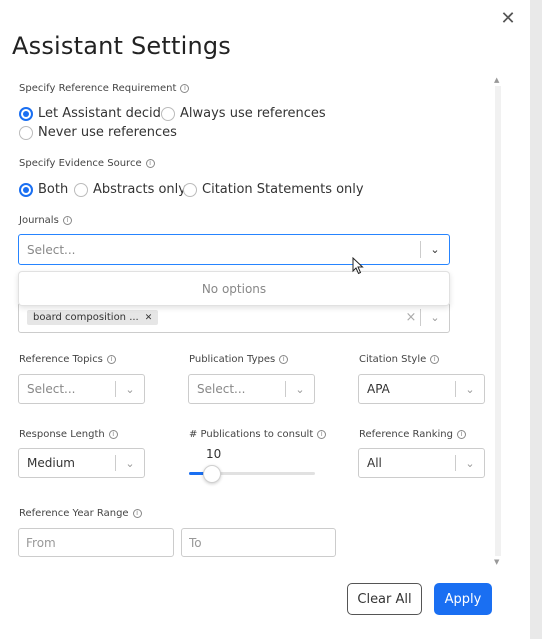 Image resolution: width=542 pixels, height=639 pixels. I want to click on radio-label: Always use references, so click(253, 113).